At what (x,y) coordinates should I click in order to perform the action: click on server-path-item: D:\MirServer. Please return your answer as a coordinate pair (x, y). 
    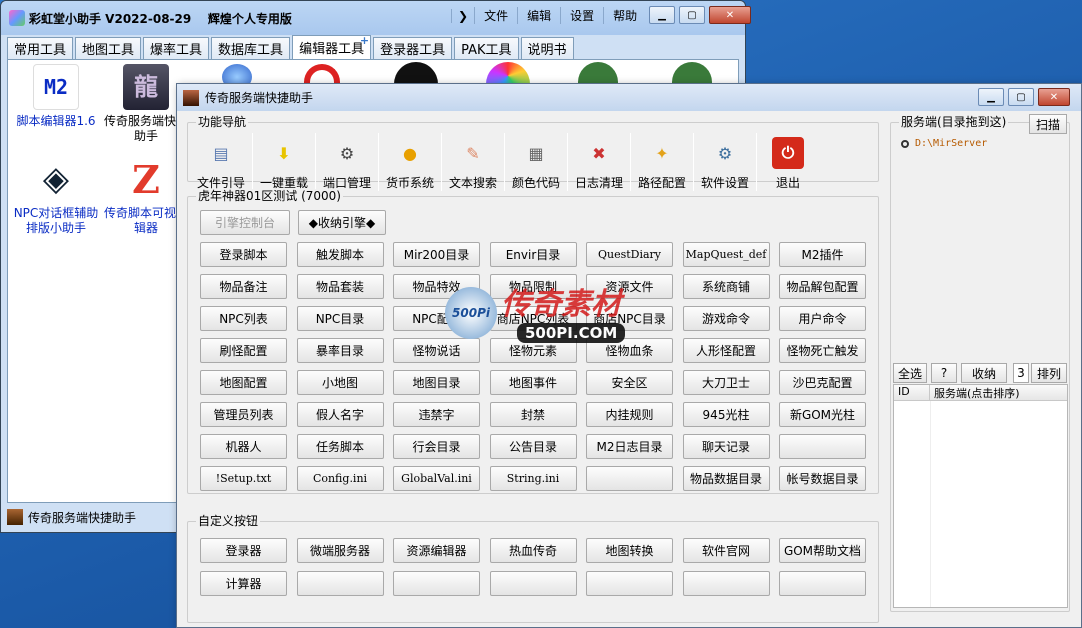
    Looking at the image, I should click on (944, 143).